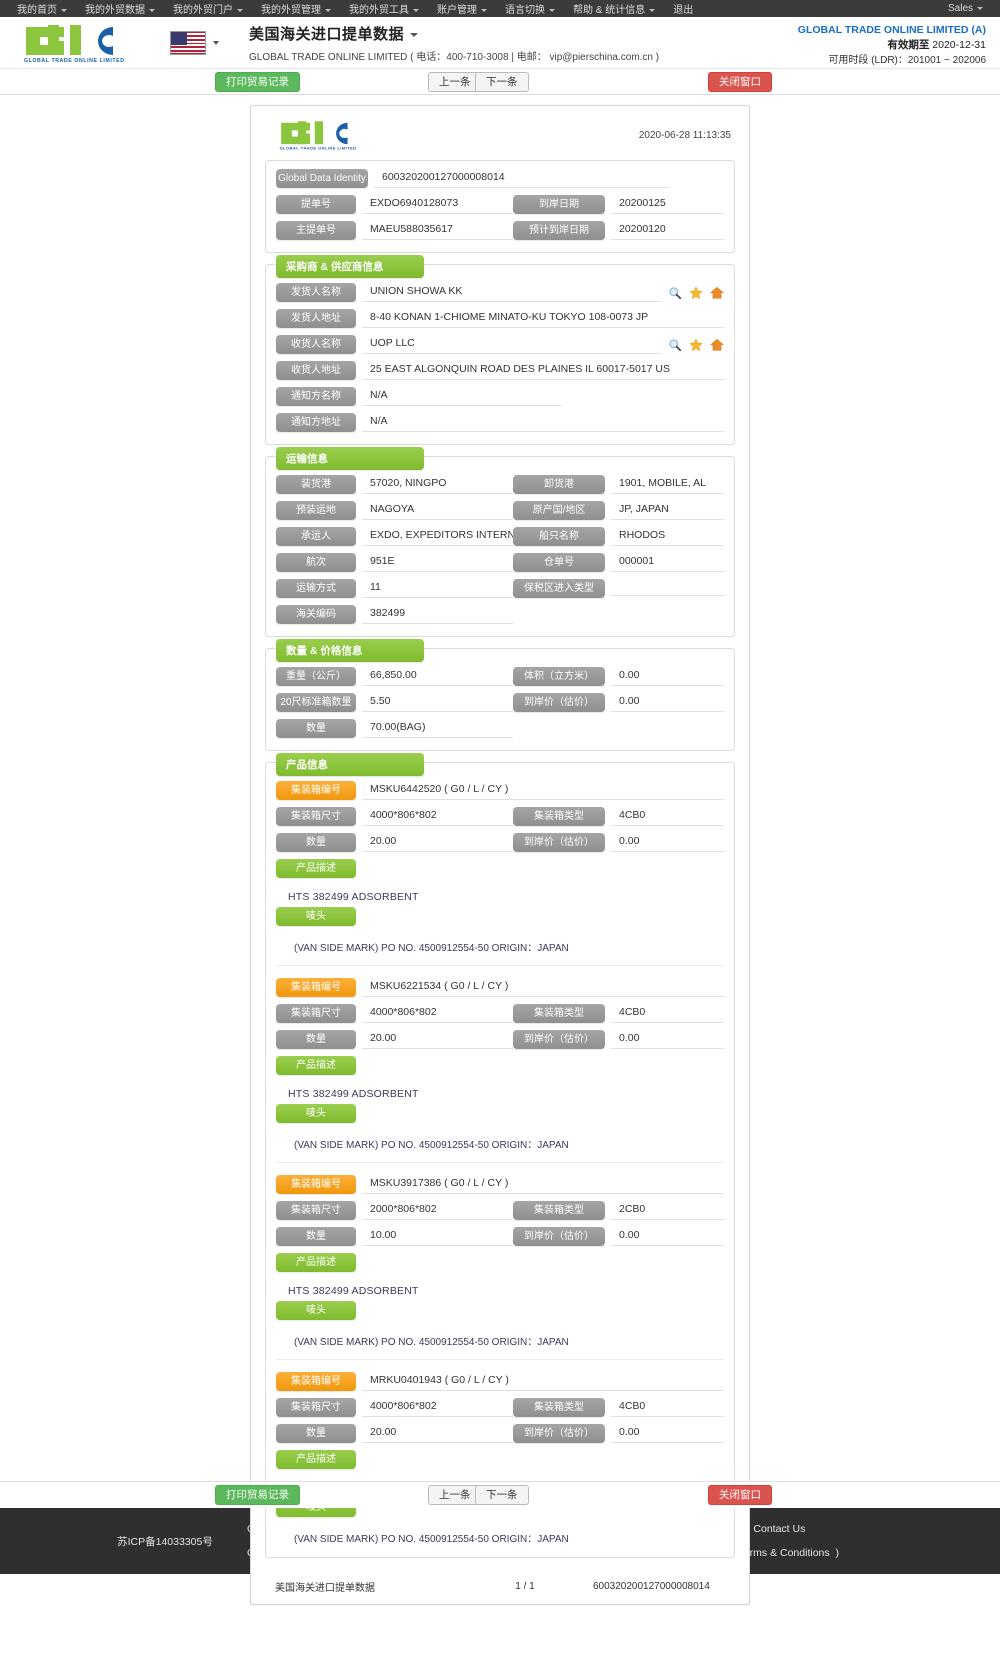  Describe the element at coordinates (521, 178) in the screenshot. I see `identity-value: 600320200127000008014` at that location.